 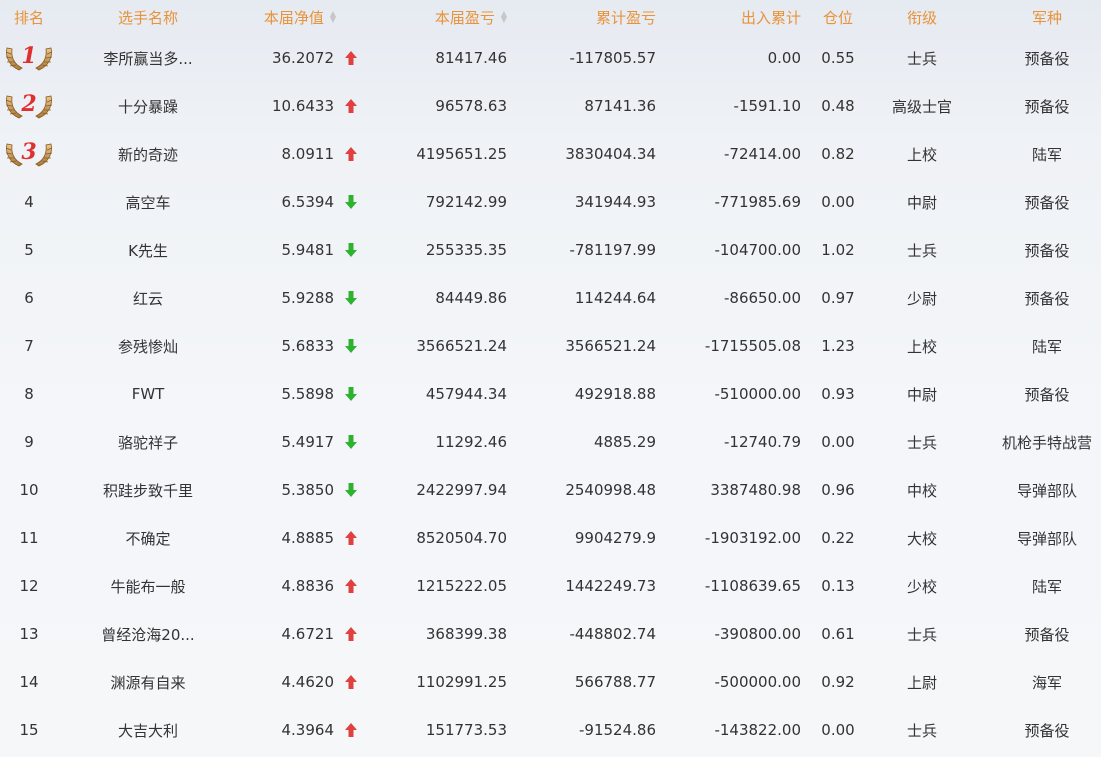 I want to click on cumulative-pnl: 492918.88, so click(x=615, y=394).